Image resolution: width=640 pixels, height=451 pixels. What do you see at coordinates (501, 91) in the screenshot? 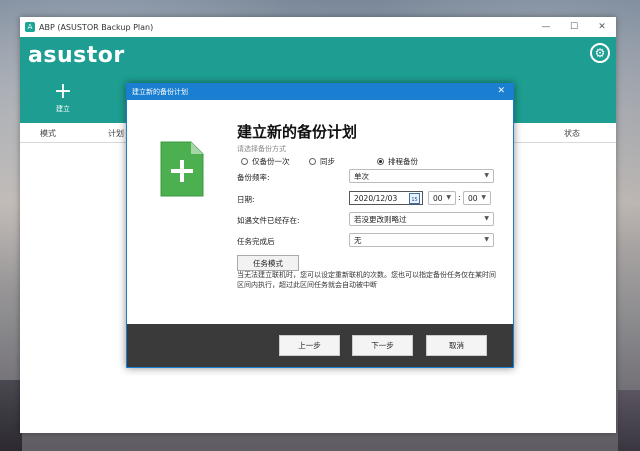
I see `dialog-close-icon: ✕` at bounding box center [501, 91].